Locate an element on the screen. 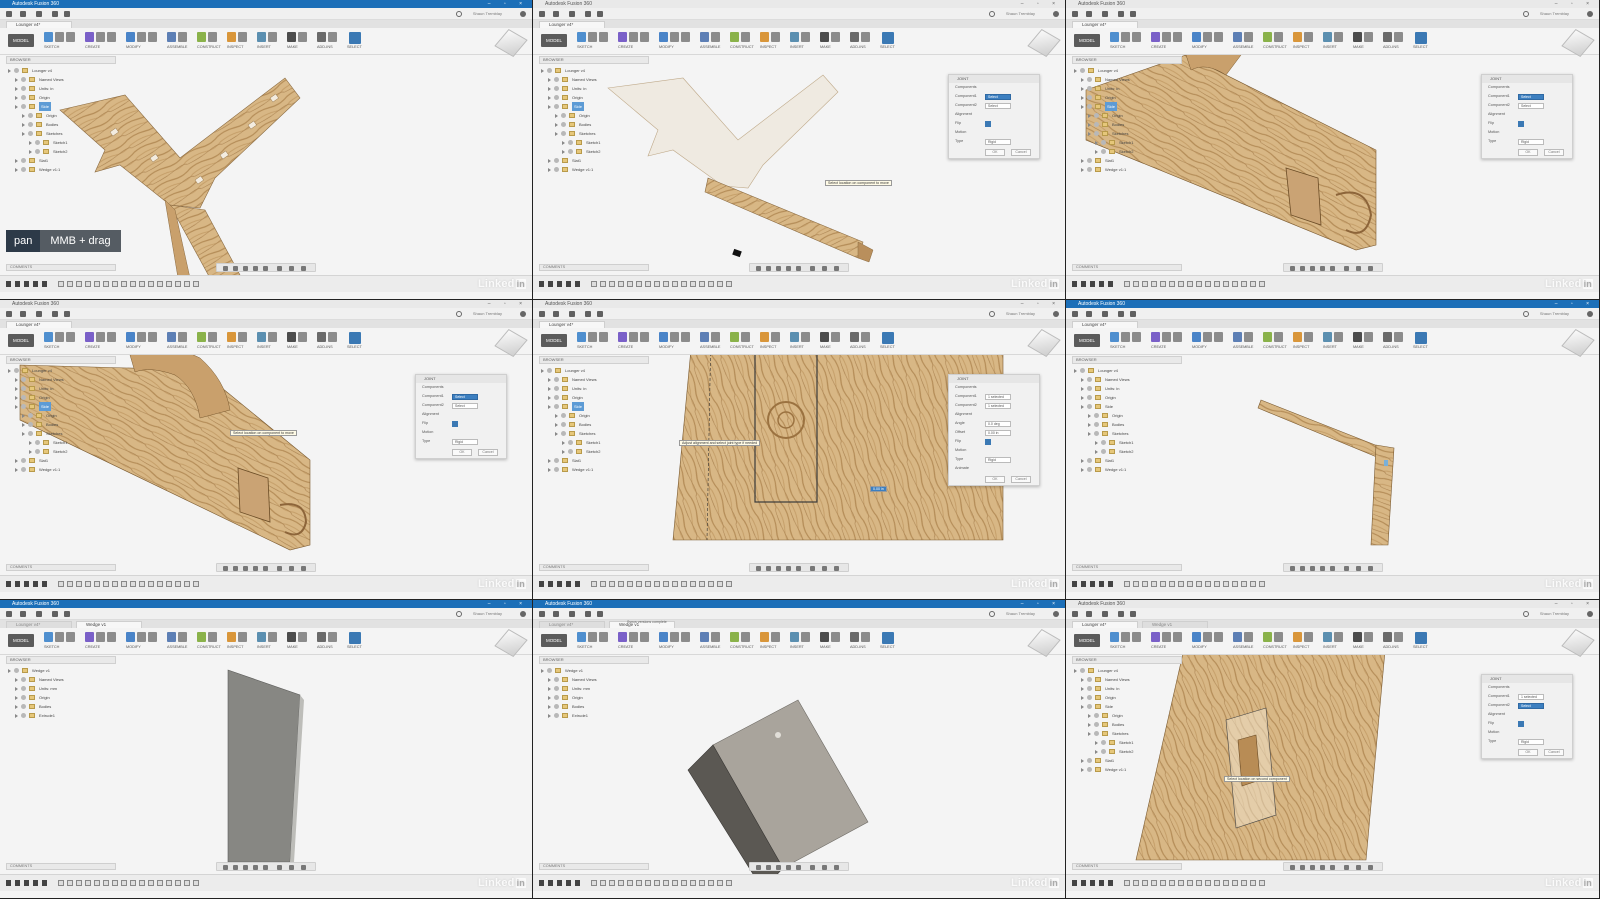  dialog-field: Select is located at coordinates (1531, 706).